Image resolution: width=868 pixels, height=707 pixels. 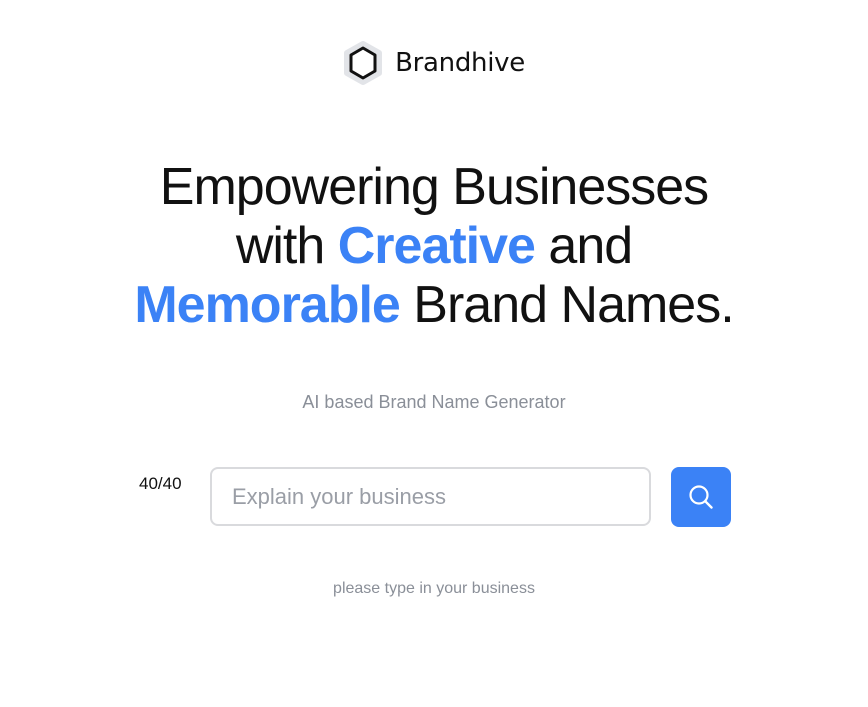 I want to click on headline-line-2-post: and, so click(x=583, y=246).